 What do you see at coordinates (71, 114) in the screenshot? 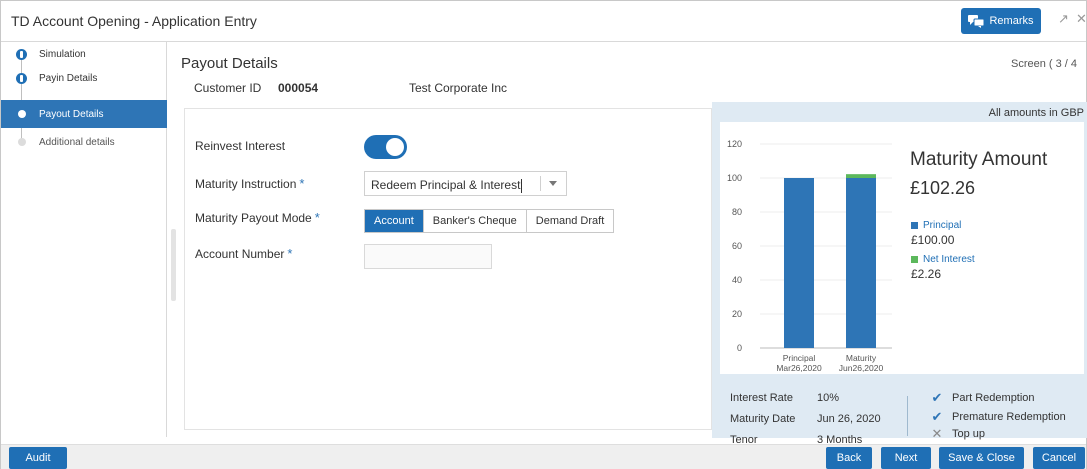
I see `sidebar-item-label: Payout Details` at bounding box center [71, 114].